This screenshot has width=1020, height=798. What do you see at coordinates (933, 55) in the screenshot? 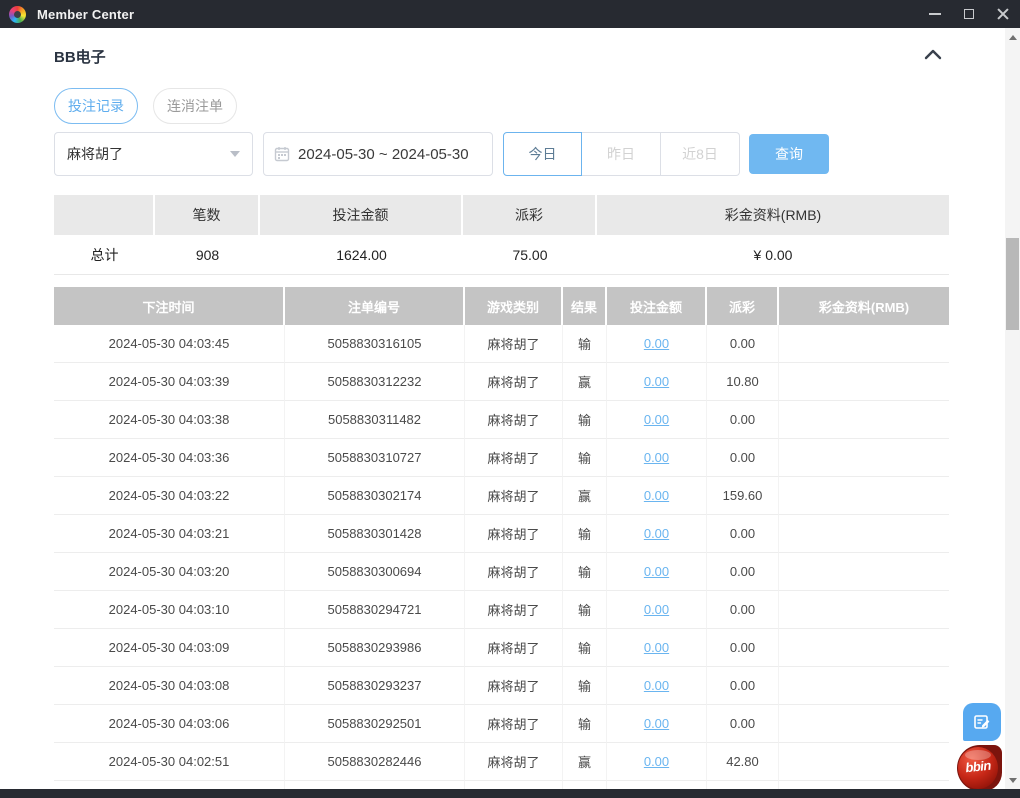
I see `collapse-section-button` at bounding box center [933, 55].